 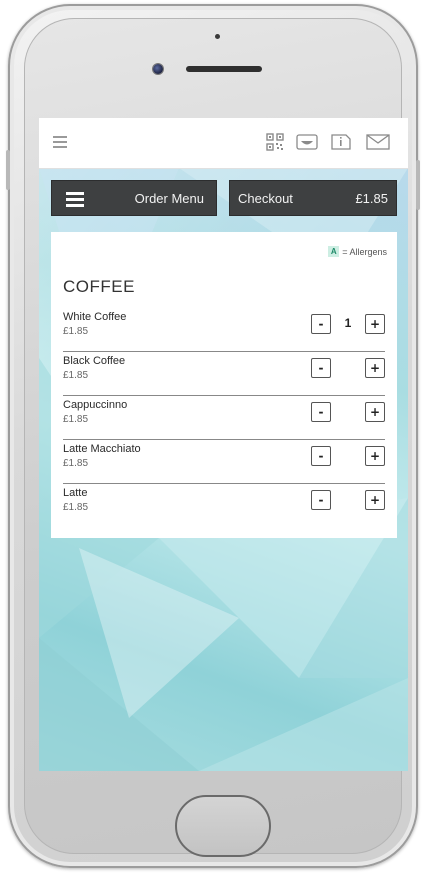 I want to click on checkout-total: £1.85, so click(x=371, y=198).